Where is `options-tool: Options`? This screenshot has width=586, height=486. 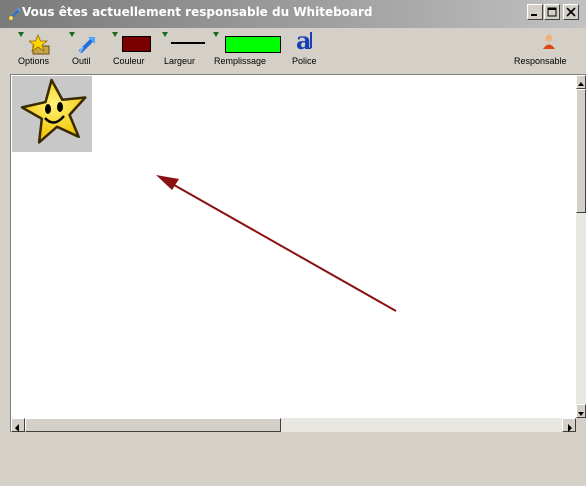
options-tool: Options is located at coordinates (39, 51).